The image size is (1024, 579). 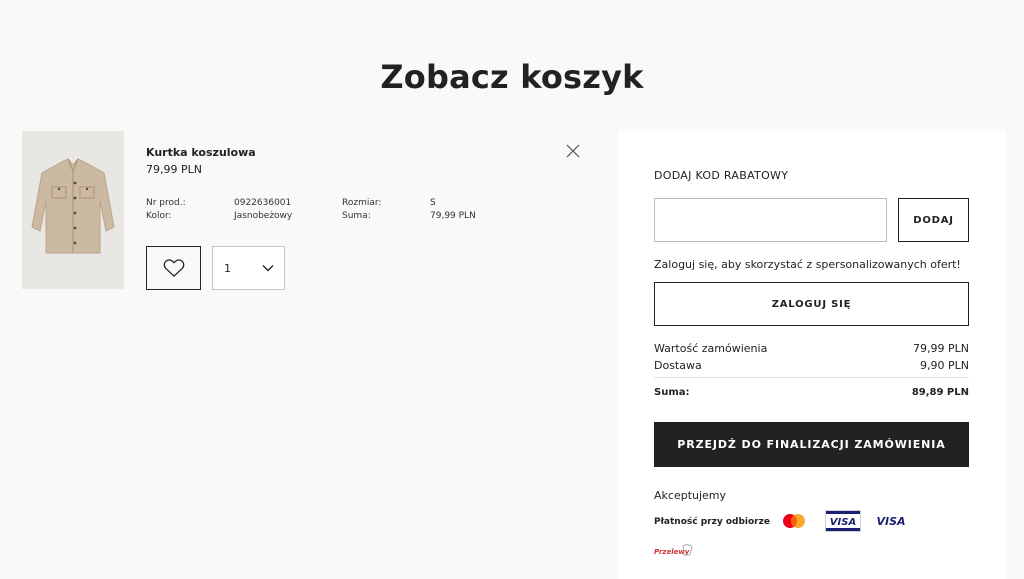 What do you see at coordinates (159, 216) in the screenshot?
I see `color-label: Kolor:` at bounding box center [159, 216].